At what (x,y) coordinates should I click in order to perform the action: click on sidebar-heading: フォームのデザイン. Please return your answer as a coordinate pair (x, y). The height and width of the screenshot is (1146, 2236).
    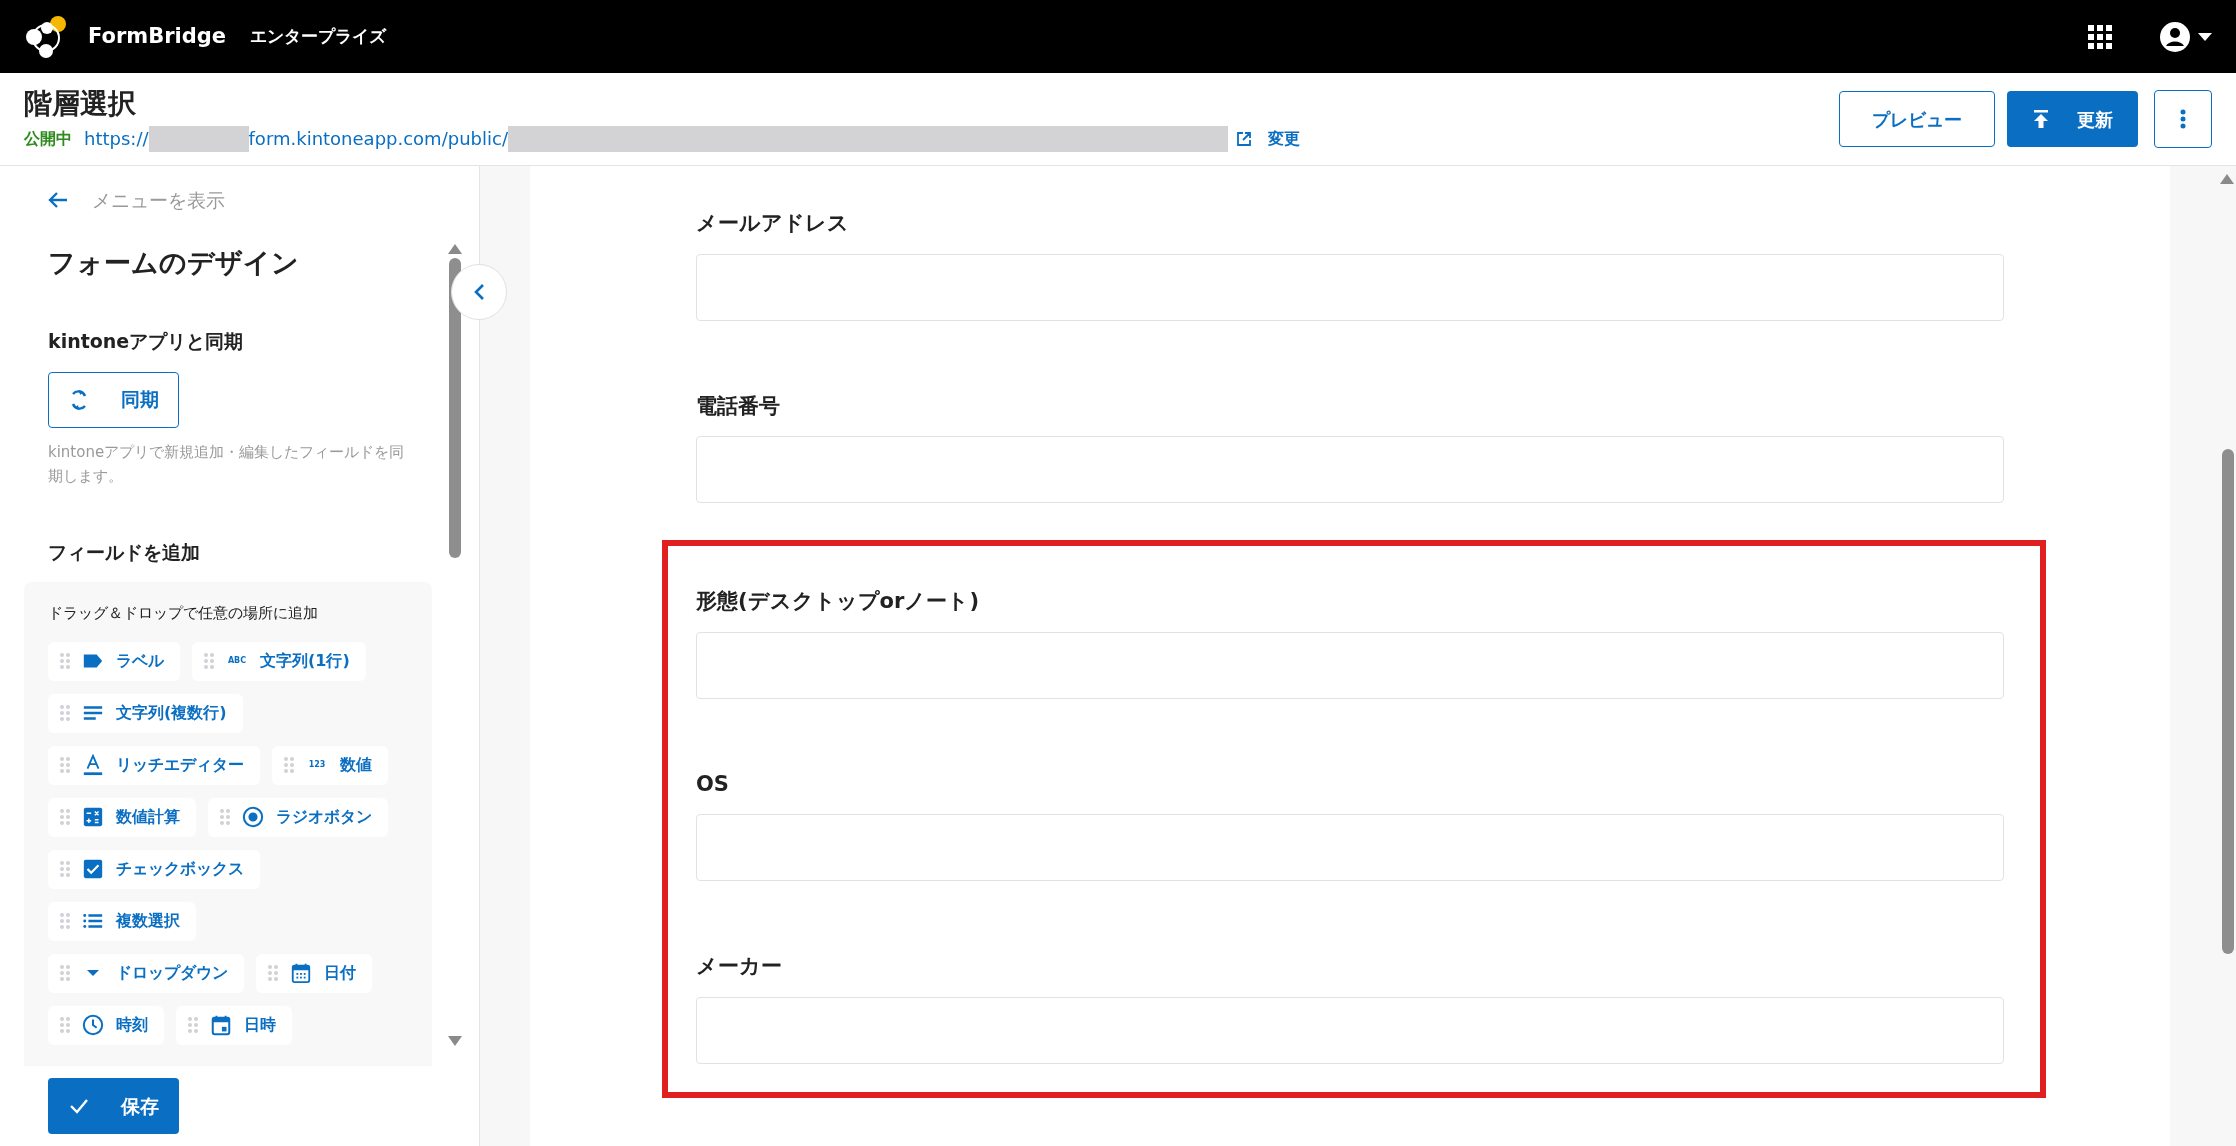
    Looking at the image, I should click on (174, 262).